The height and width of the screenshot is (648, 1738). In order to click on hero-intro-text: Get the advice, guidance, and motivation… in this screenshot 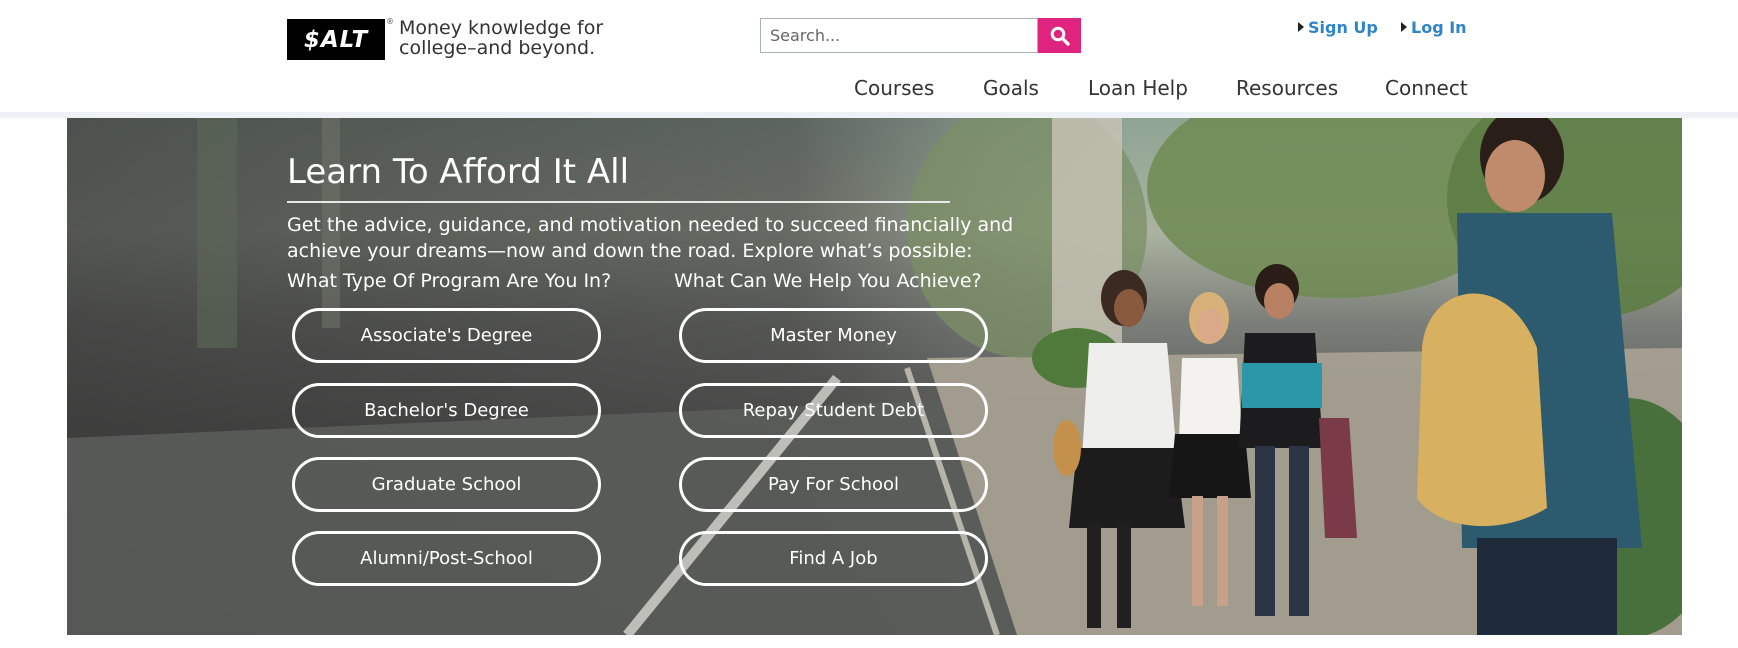, I will do `click(650, 238)`.